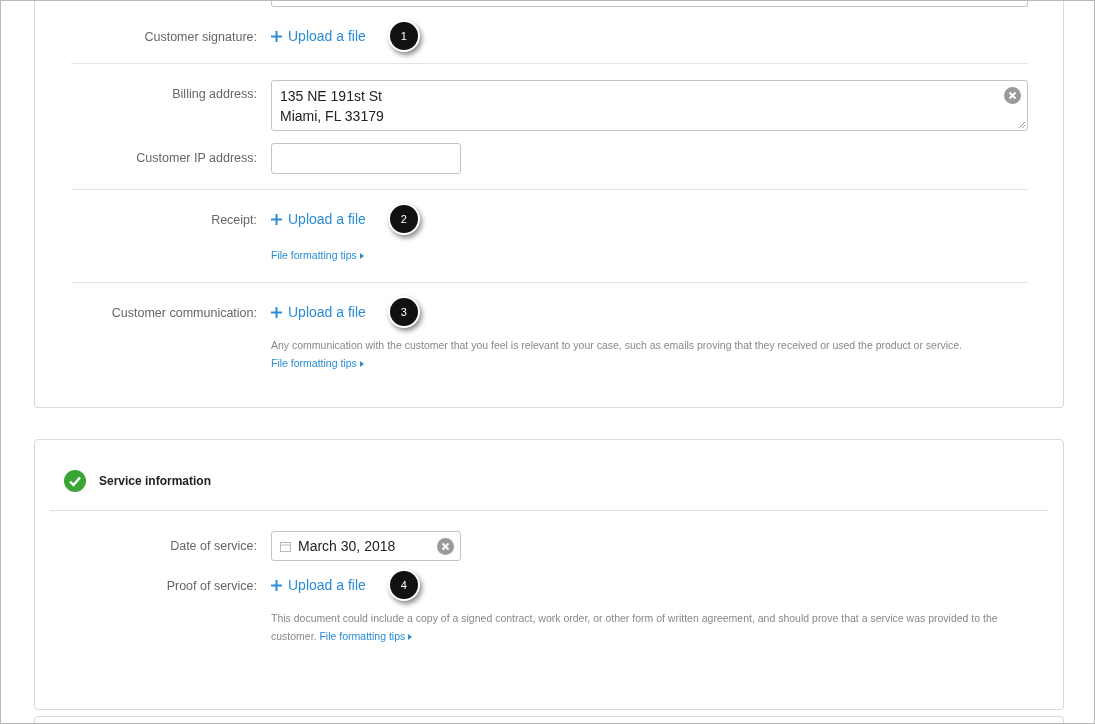 Image resolution: width=1095 pixels, height=724 pixels. I want to click on callout-number: 3, so click(403, 312).